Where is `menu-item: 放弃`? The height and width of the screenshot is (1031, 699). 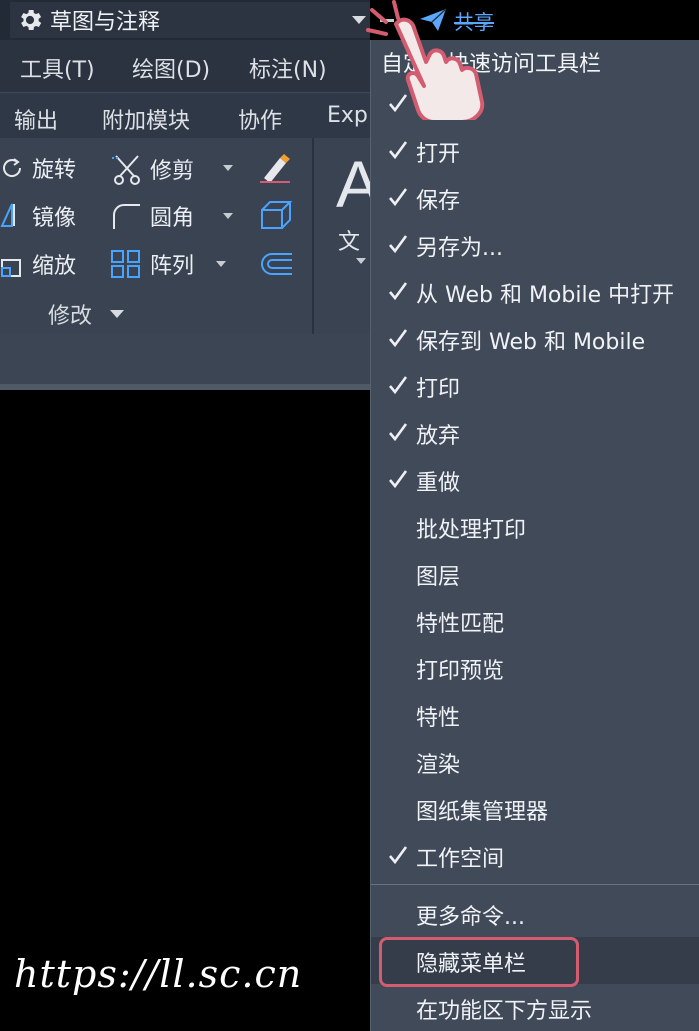
menu-item: 放弃 is located at coordinates (535, 432).